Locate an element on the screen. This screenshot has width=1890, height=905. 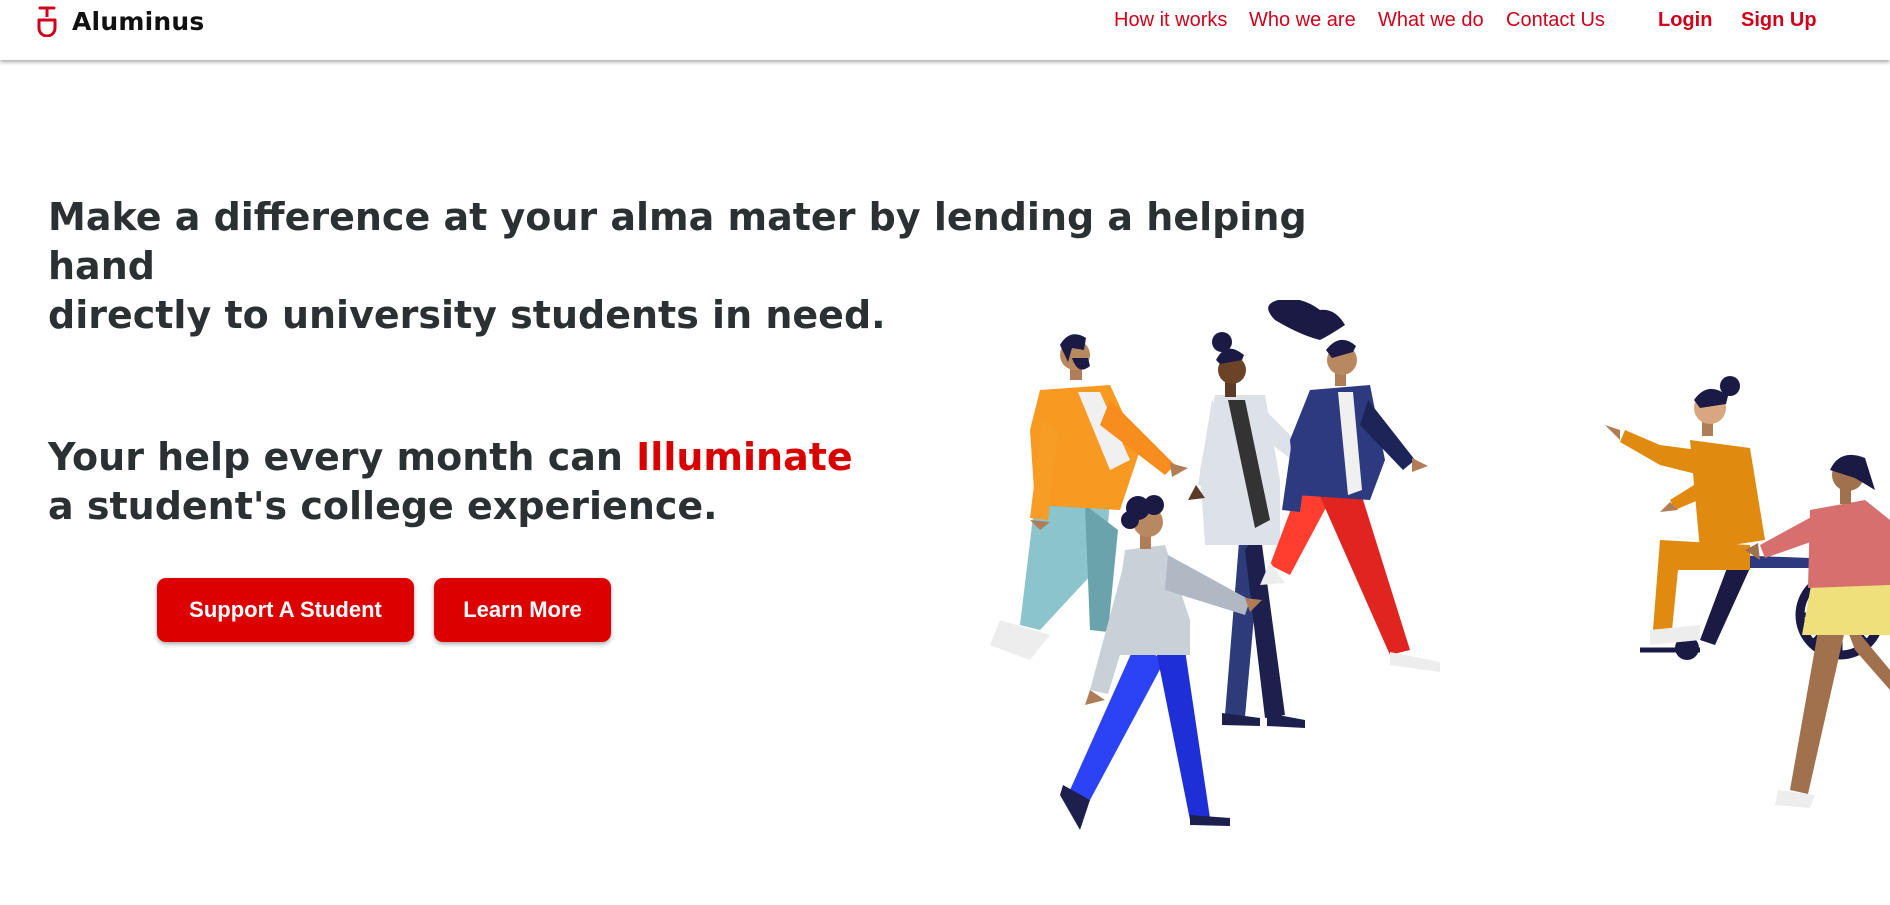
signup-link: Sign Up is located at coordinates (1779, 20).